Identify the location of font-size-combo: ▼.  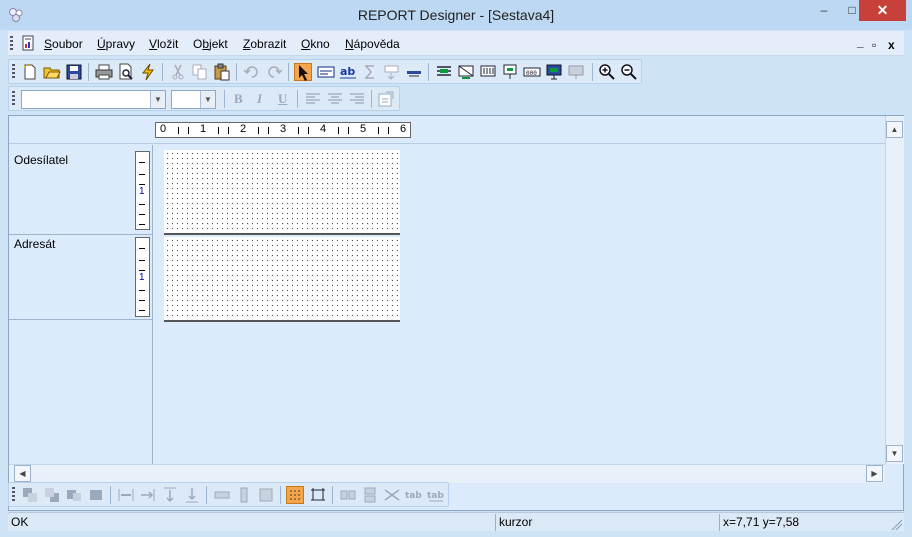
(193, 99).